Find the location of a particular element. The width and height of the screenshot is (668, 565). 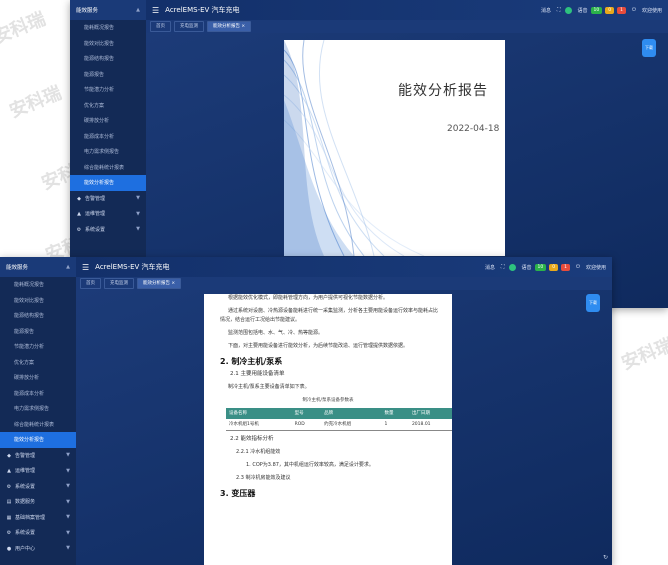

sidebar-group-alarm: ◆ 告警管理 ▼ is located at coordinates (108, 199).